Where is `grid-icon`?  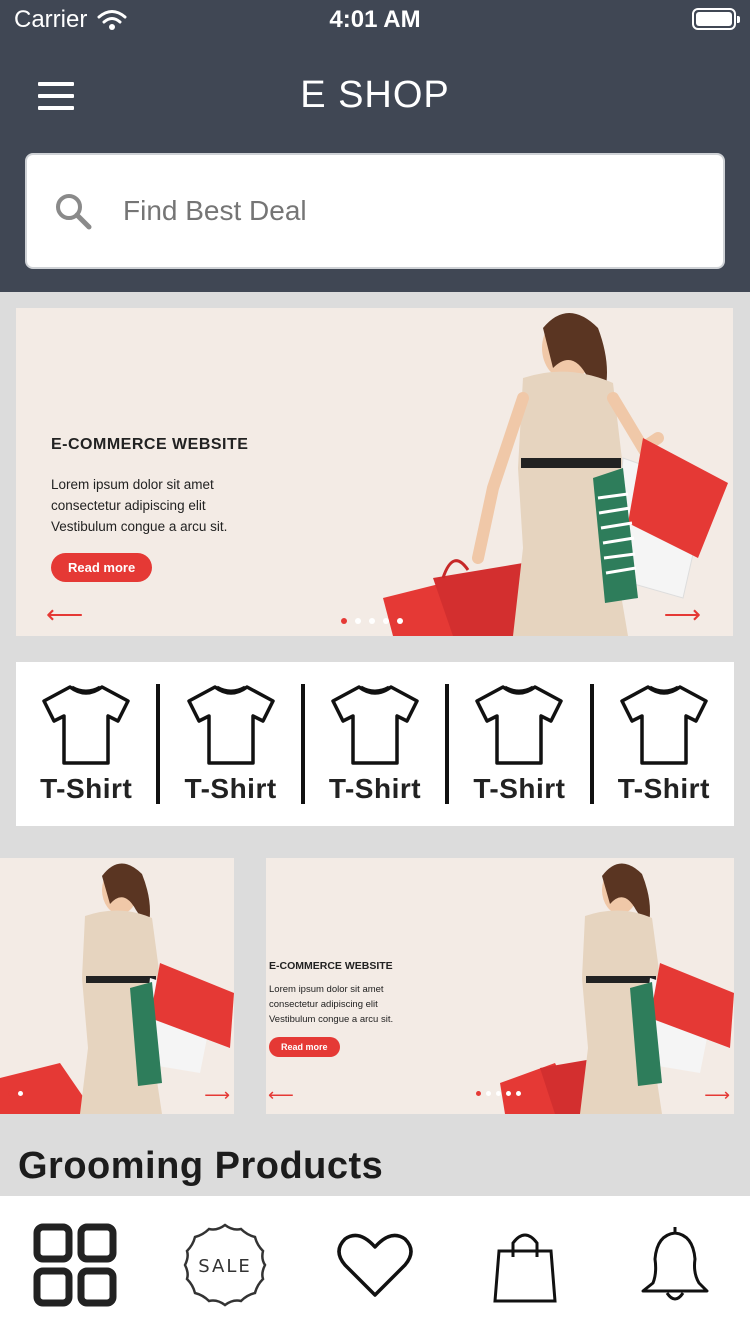
grid-icon is located at coordinates (75, 1265).